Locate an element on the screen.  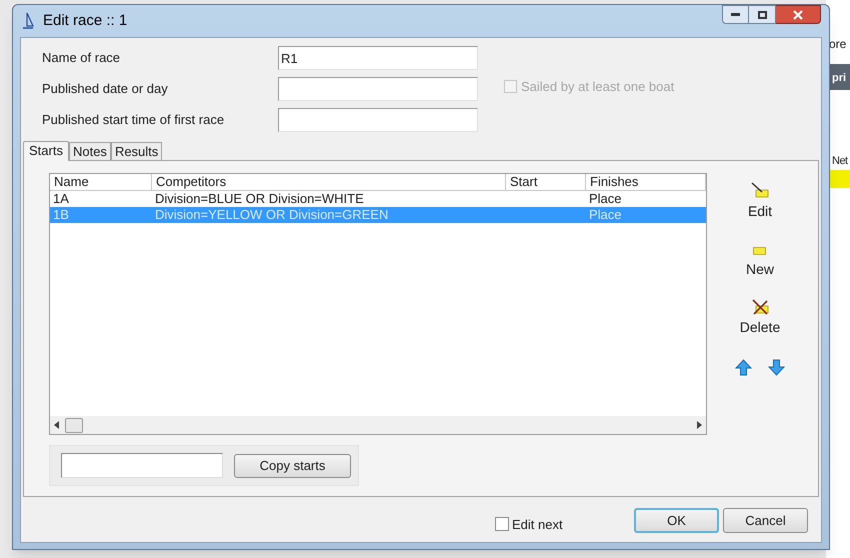
up-arrow-icon is located at coordinates (743, 367).